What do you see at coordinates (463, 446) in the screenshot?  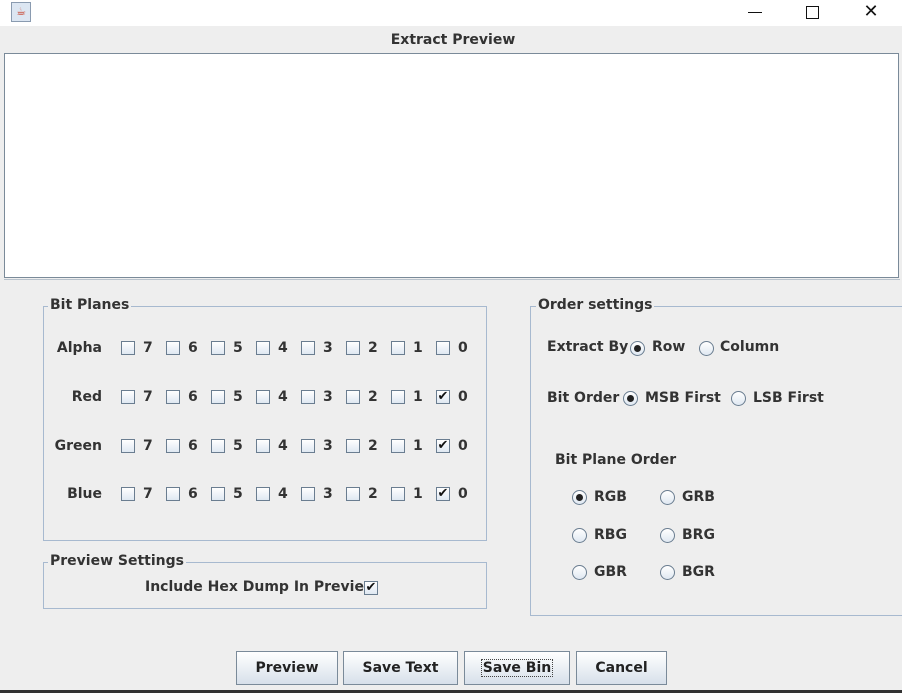 I see `bit-label-green-0: 0` at bounding box center [463, 446].